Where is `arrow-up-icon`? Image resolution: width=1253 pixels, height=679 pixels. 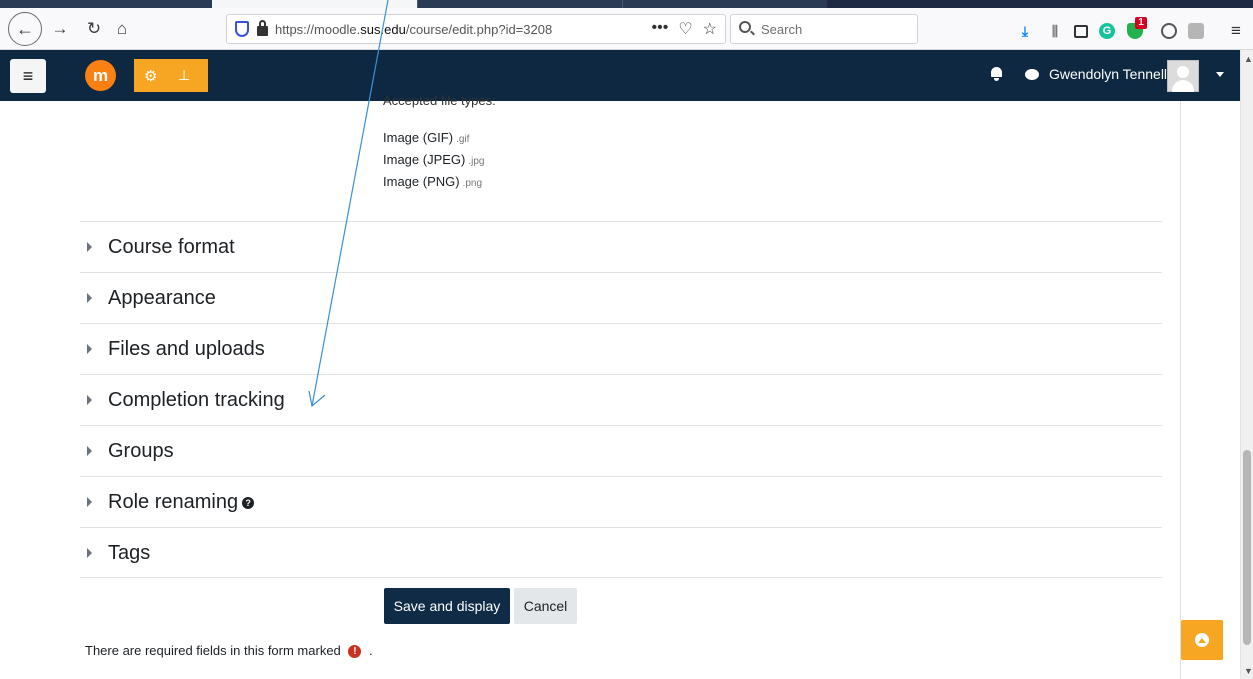 arrow-up-icon is located at coordinates (1202, 640).